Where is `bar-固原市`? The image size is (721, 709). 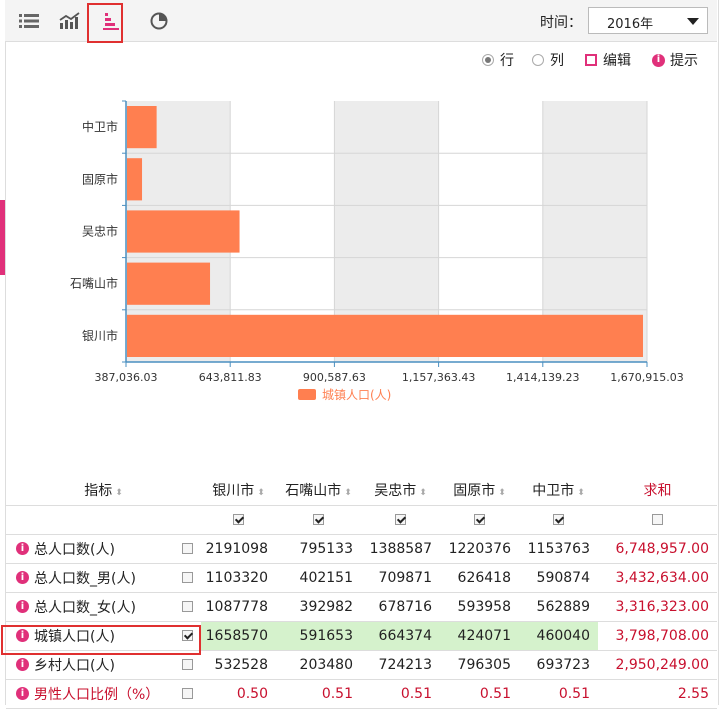
bar-固原市 is located at coordinates (135, 179).